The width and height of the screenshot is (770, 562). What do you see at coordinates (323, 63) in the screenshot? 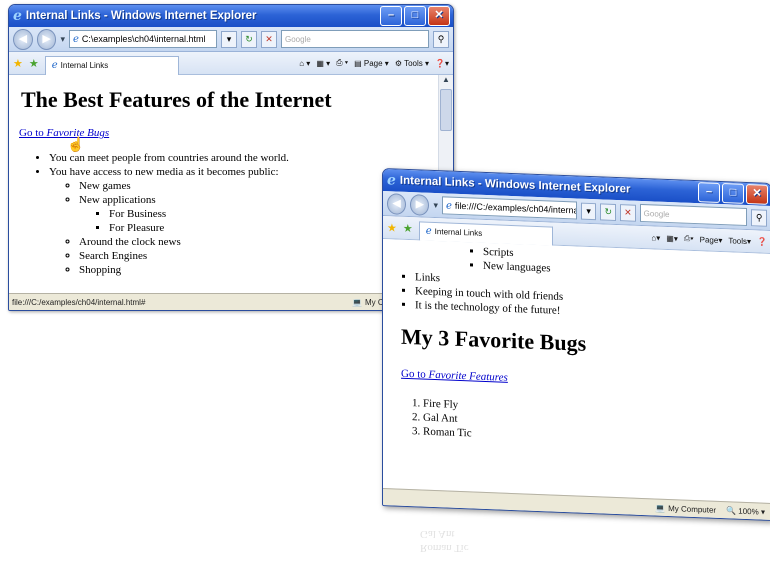
I see `feeds-icon: ▦ ▾` at bounding box center [323, 63].